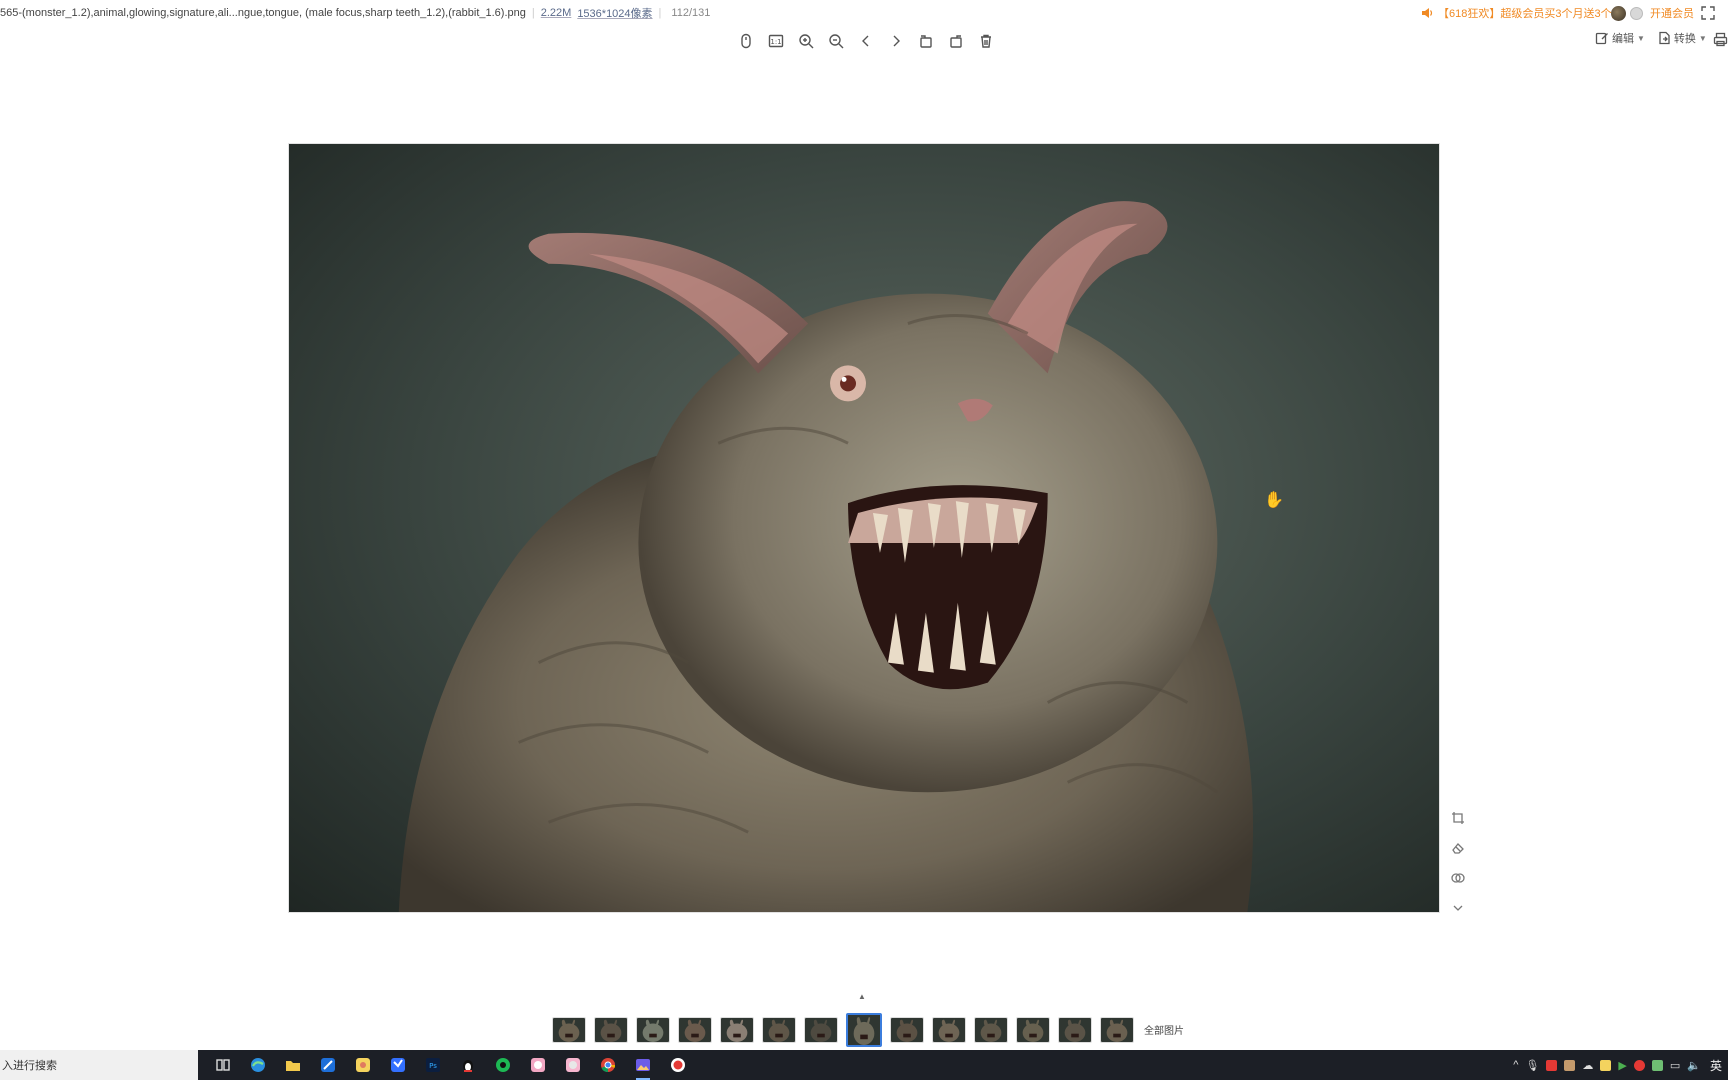 This screenshot has width=1728, height=1080. What do you see at coordinates (99, 1065) in the screenshot?
I see `taskbar-search-input: 入进行搜索` at bounding box center [99, 1065].